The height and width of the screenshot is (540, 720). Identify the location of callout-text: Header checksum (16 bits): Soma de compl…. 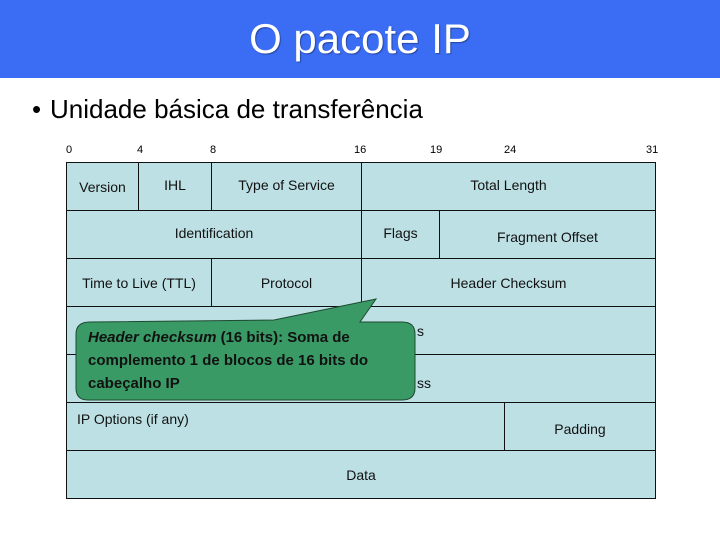
(248, 360).